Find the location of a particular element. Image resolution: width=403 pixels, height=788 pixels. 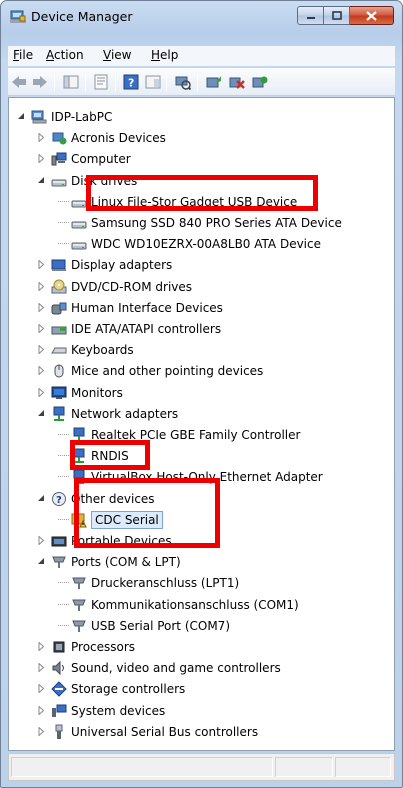

network-adapter-icon is located at coordinates (59, 414).